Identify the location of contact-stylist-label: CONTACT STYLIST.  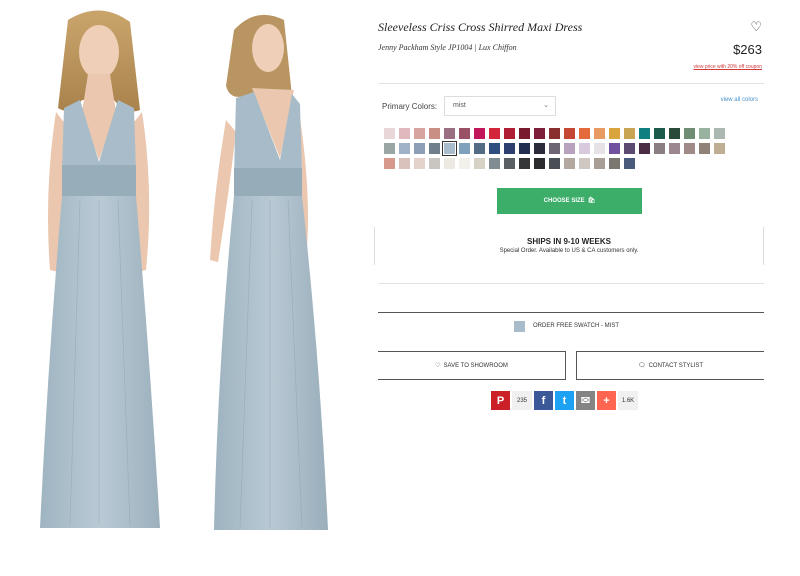
(676, 365).